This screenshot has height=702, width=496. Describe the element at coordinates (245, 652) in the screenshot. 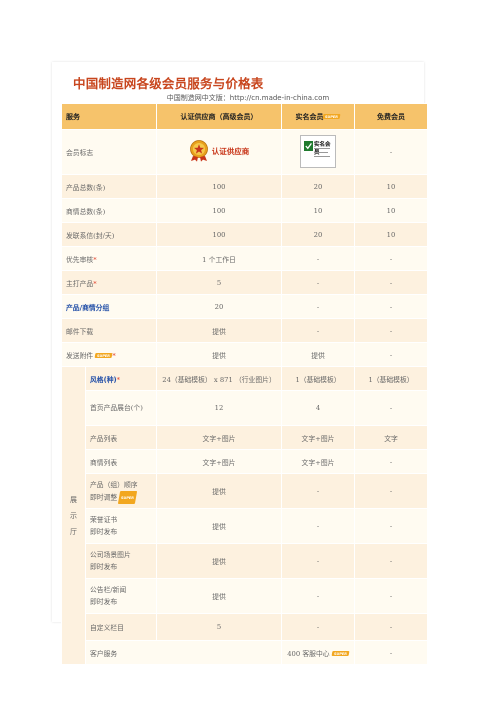

I see `table-row: 客户服务 400 客服中心 SUPER - -` at that location.